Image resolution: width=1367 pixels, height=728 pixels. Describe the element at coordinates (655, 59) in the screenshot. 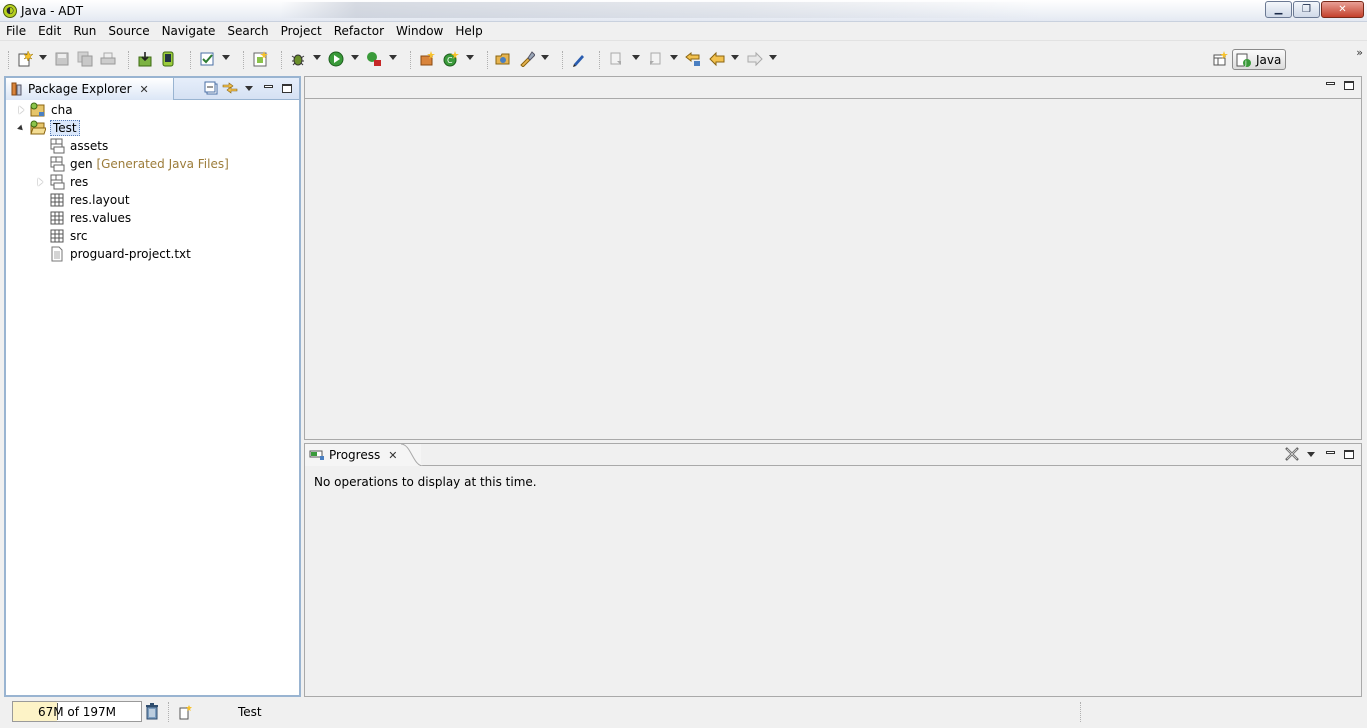

I see `previous-annotation-button` at that location.